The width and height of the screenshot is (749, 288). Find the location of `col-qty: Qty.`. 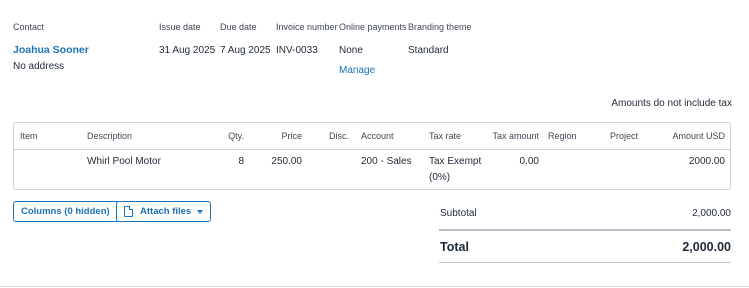

col-qty: Qty. is located at coordinates (236, 136).